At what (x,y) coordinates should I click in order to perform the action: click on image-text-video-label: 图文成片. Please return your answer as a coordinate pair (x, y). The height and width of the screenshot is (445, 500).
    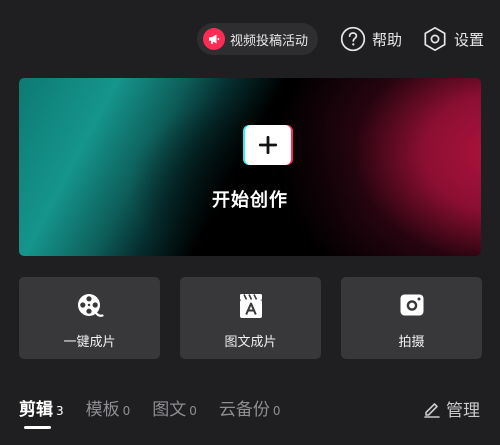
    Looking at the image, I should click on (250, 342).